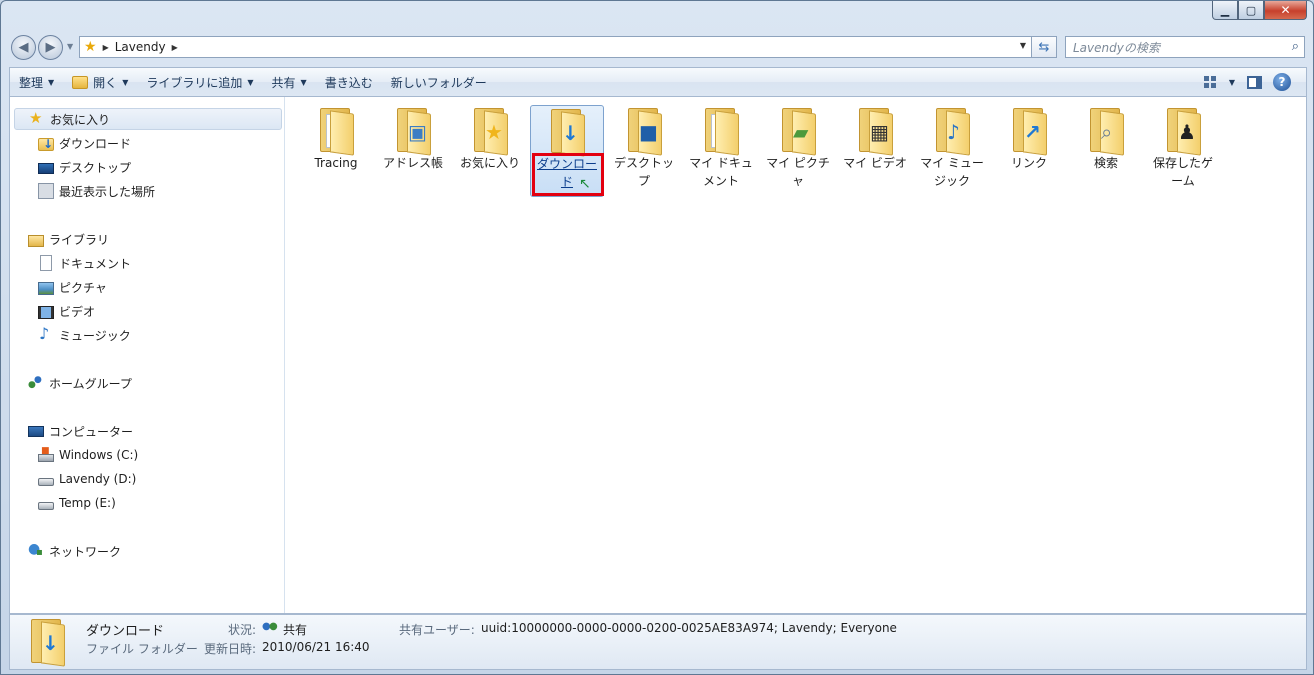  I want to click on desktop-folder-icon: ■, so click(644, 132).